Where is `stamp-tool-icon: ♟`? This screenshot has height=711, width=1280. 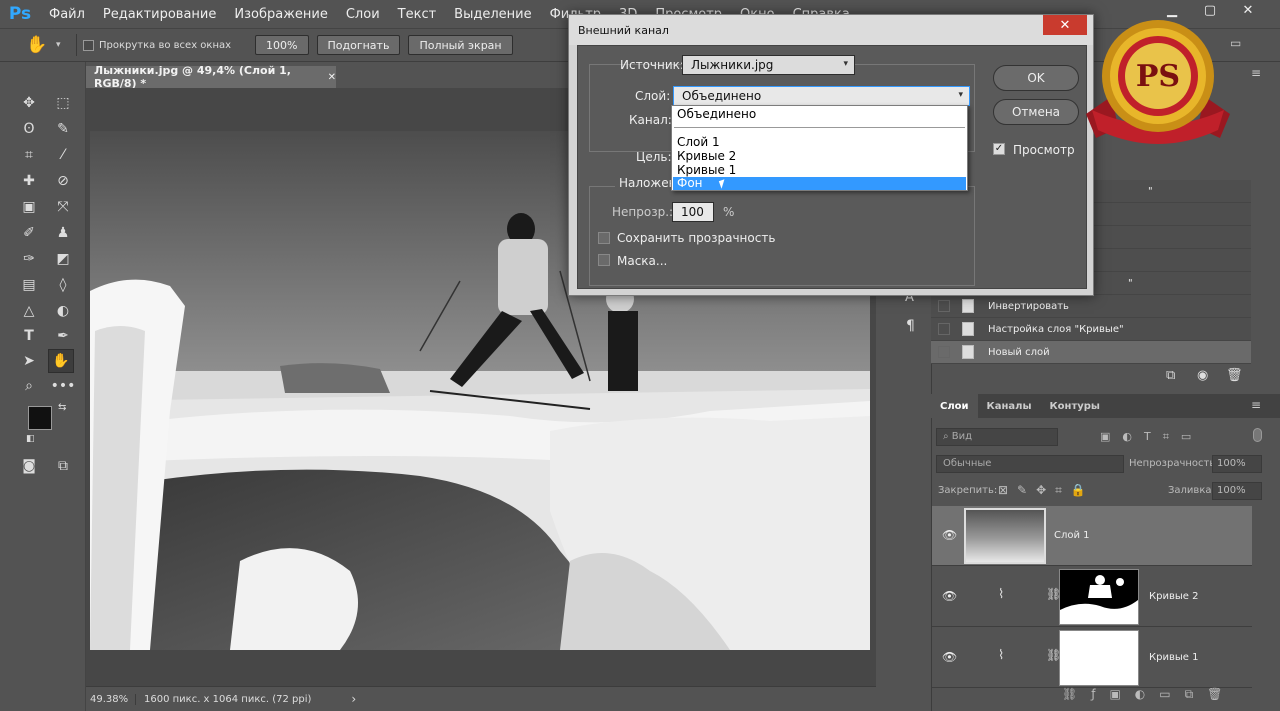
stamp-tool-icon: ♟ is located at coordinates (63, 233).